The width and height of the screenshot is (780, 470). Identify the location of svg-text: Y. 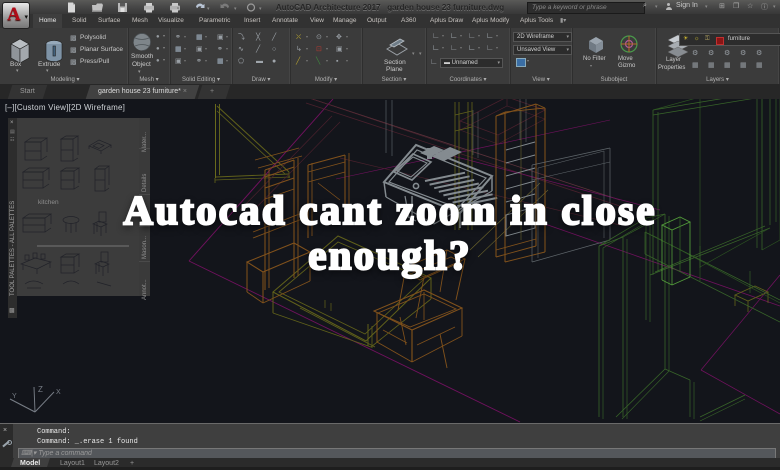
(14, 396).